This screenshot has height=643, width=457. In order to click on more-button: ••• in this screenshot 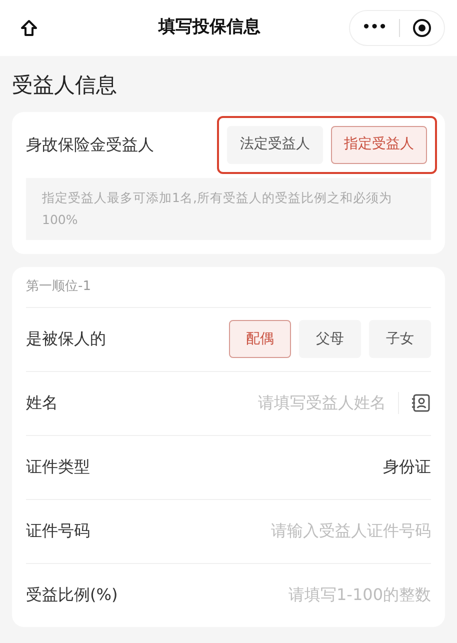, I will do `click(374, 28)`.